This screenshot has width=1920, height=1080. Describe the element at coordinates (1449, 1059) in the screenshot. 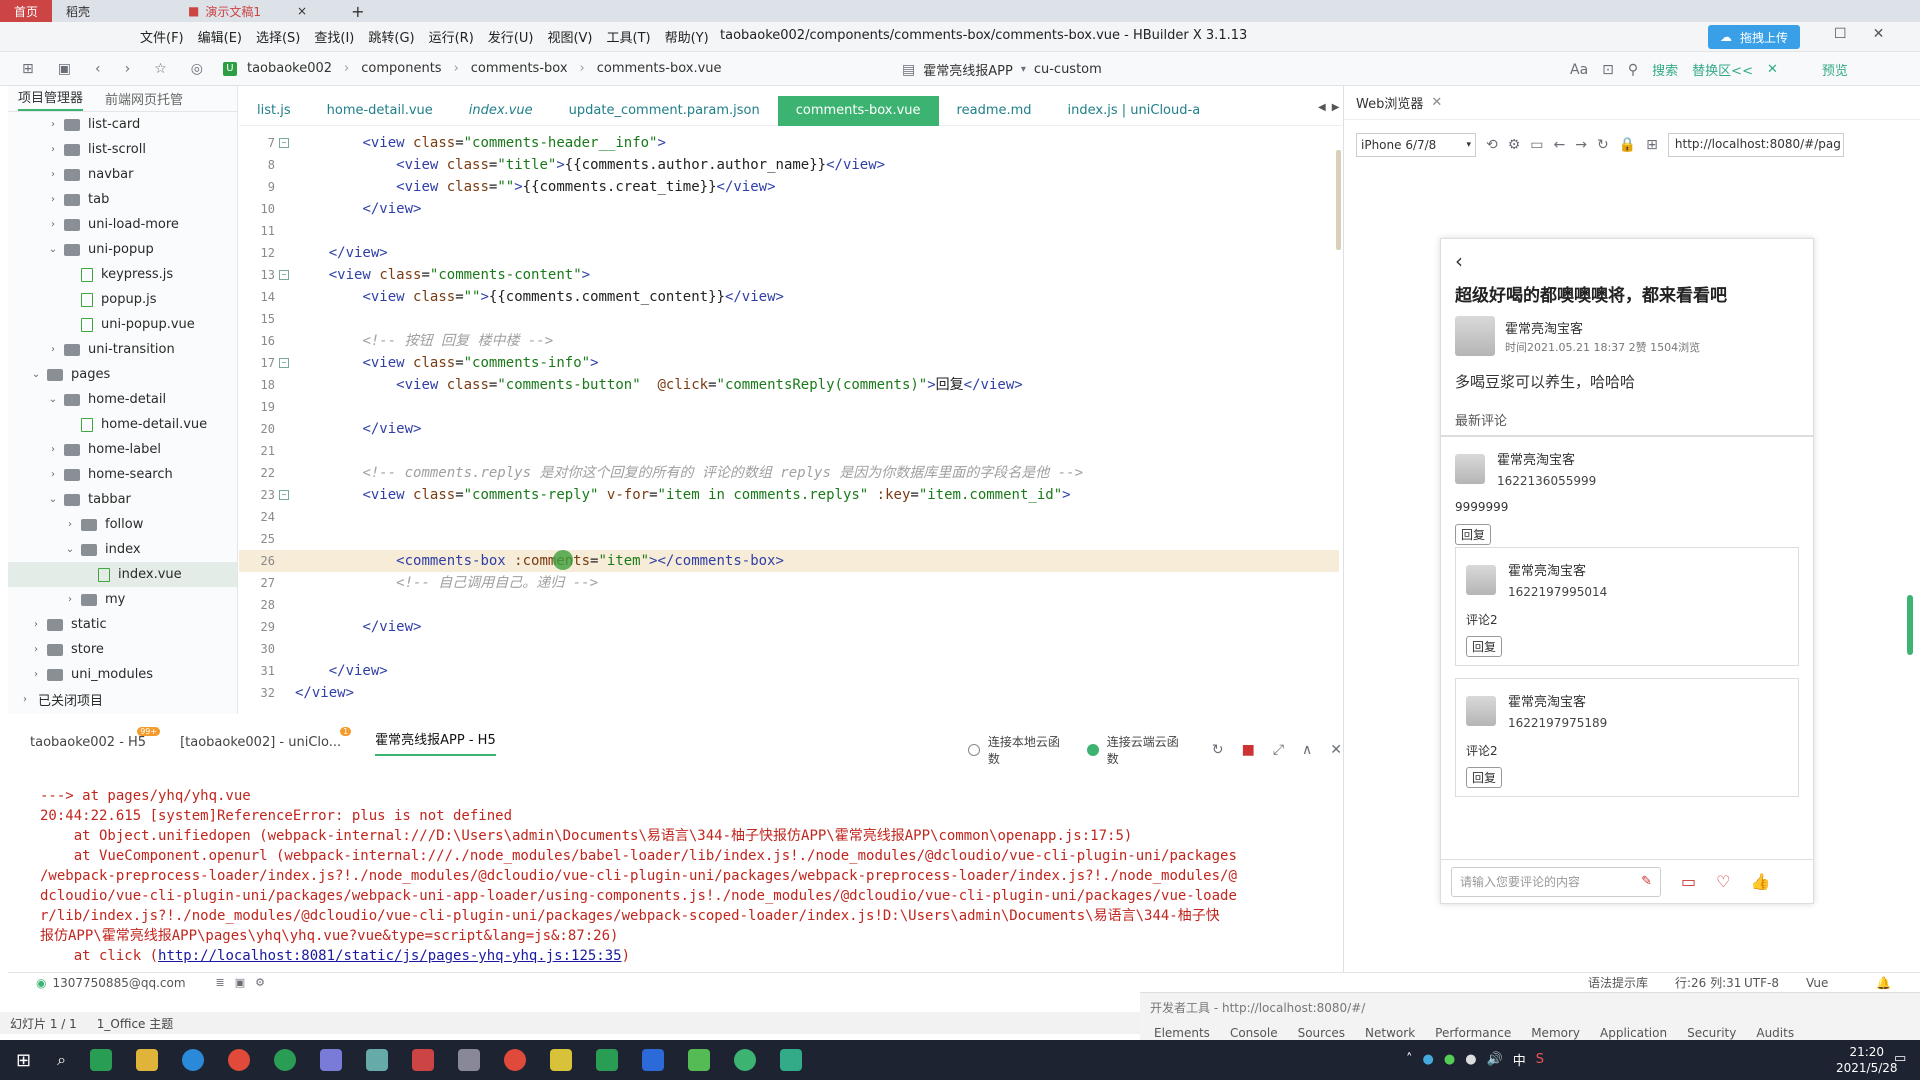

I see `tray-icon: ●` at that location.